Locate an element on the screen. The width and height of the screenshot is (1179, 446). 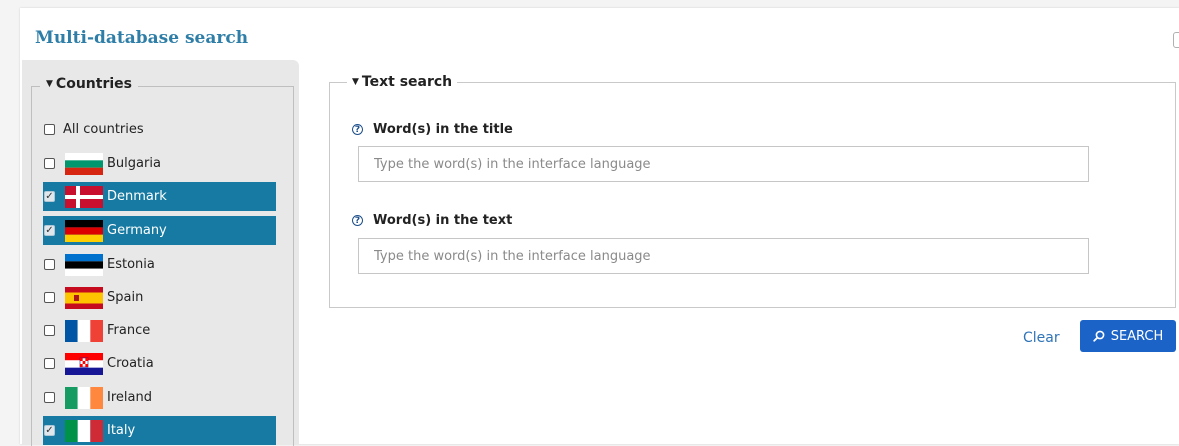
all-countries-label: All countries is located at coordinates (103, 129).